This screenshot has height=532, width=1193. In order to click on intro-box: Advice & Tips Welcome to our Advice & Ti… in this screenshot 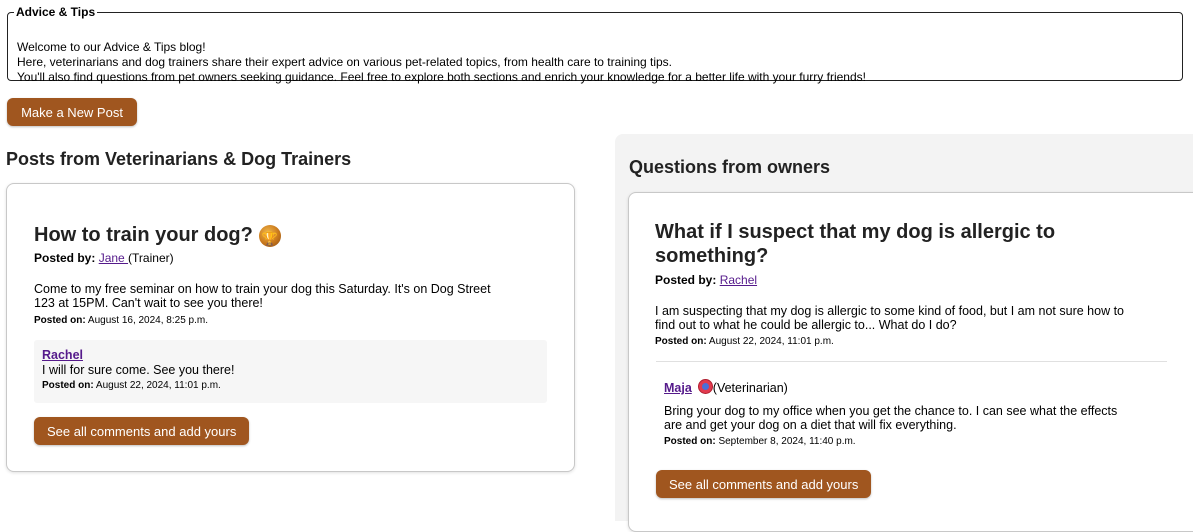, I will do `click(595, 44)`.